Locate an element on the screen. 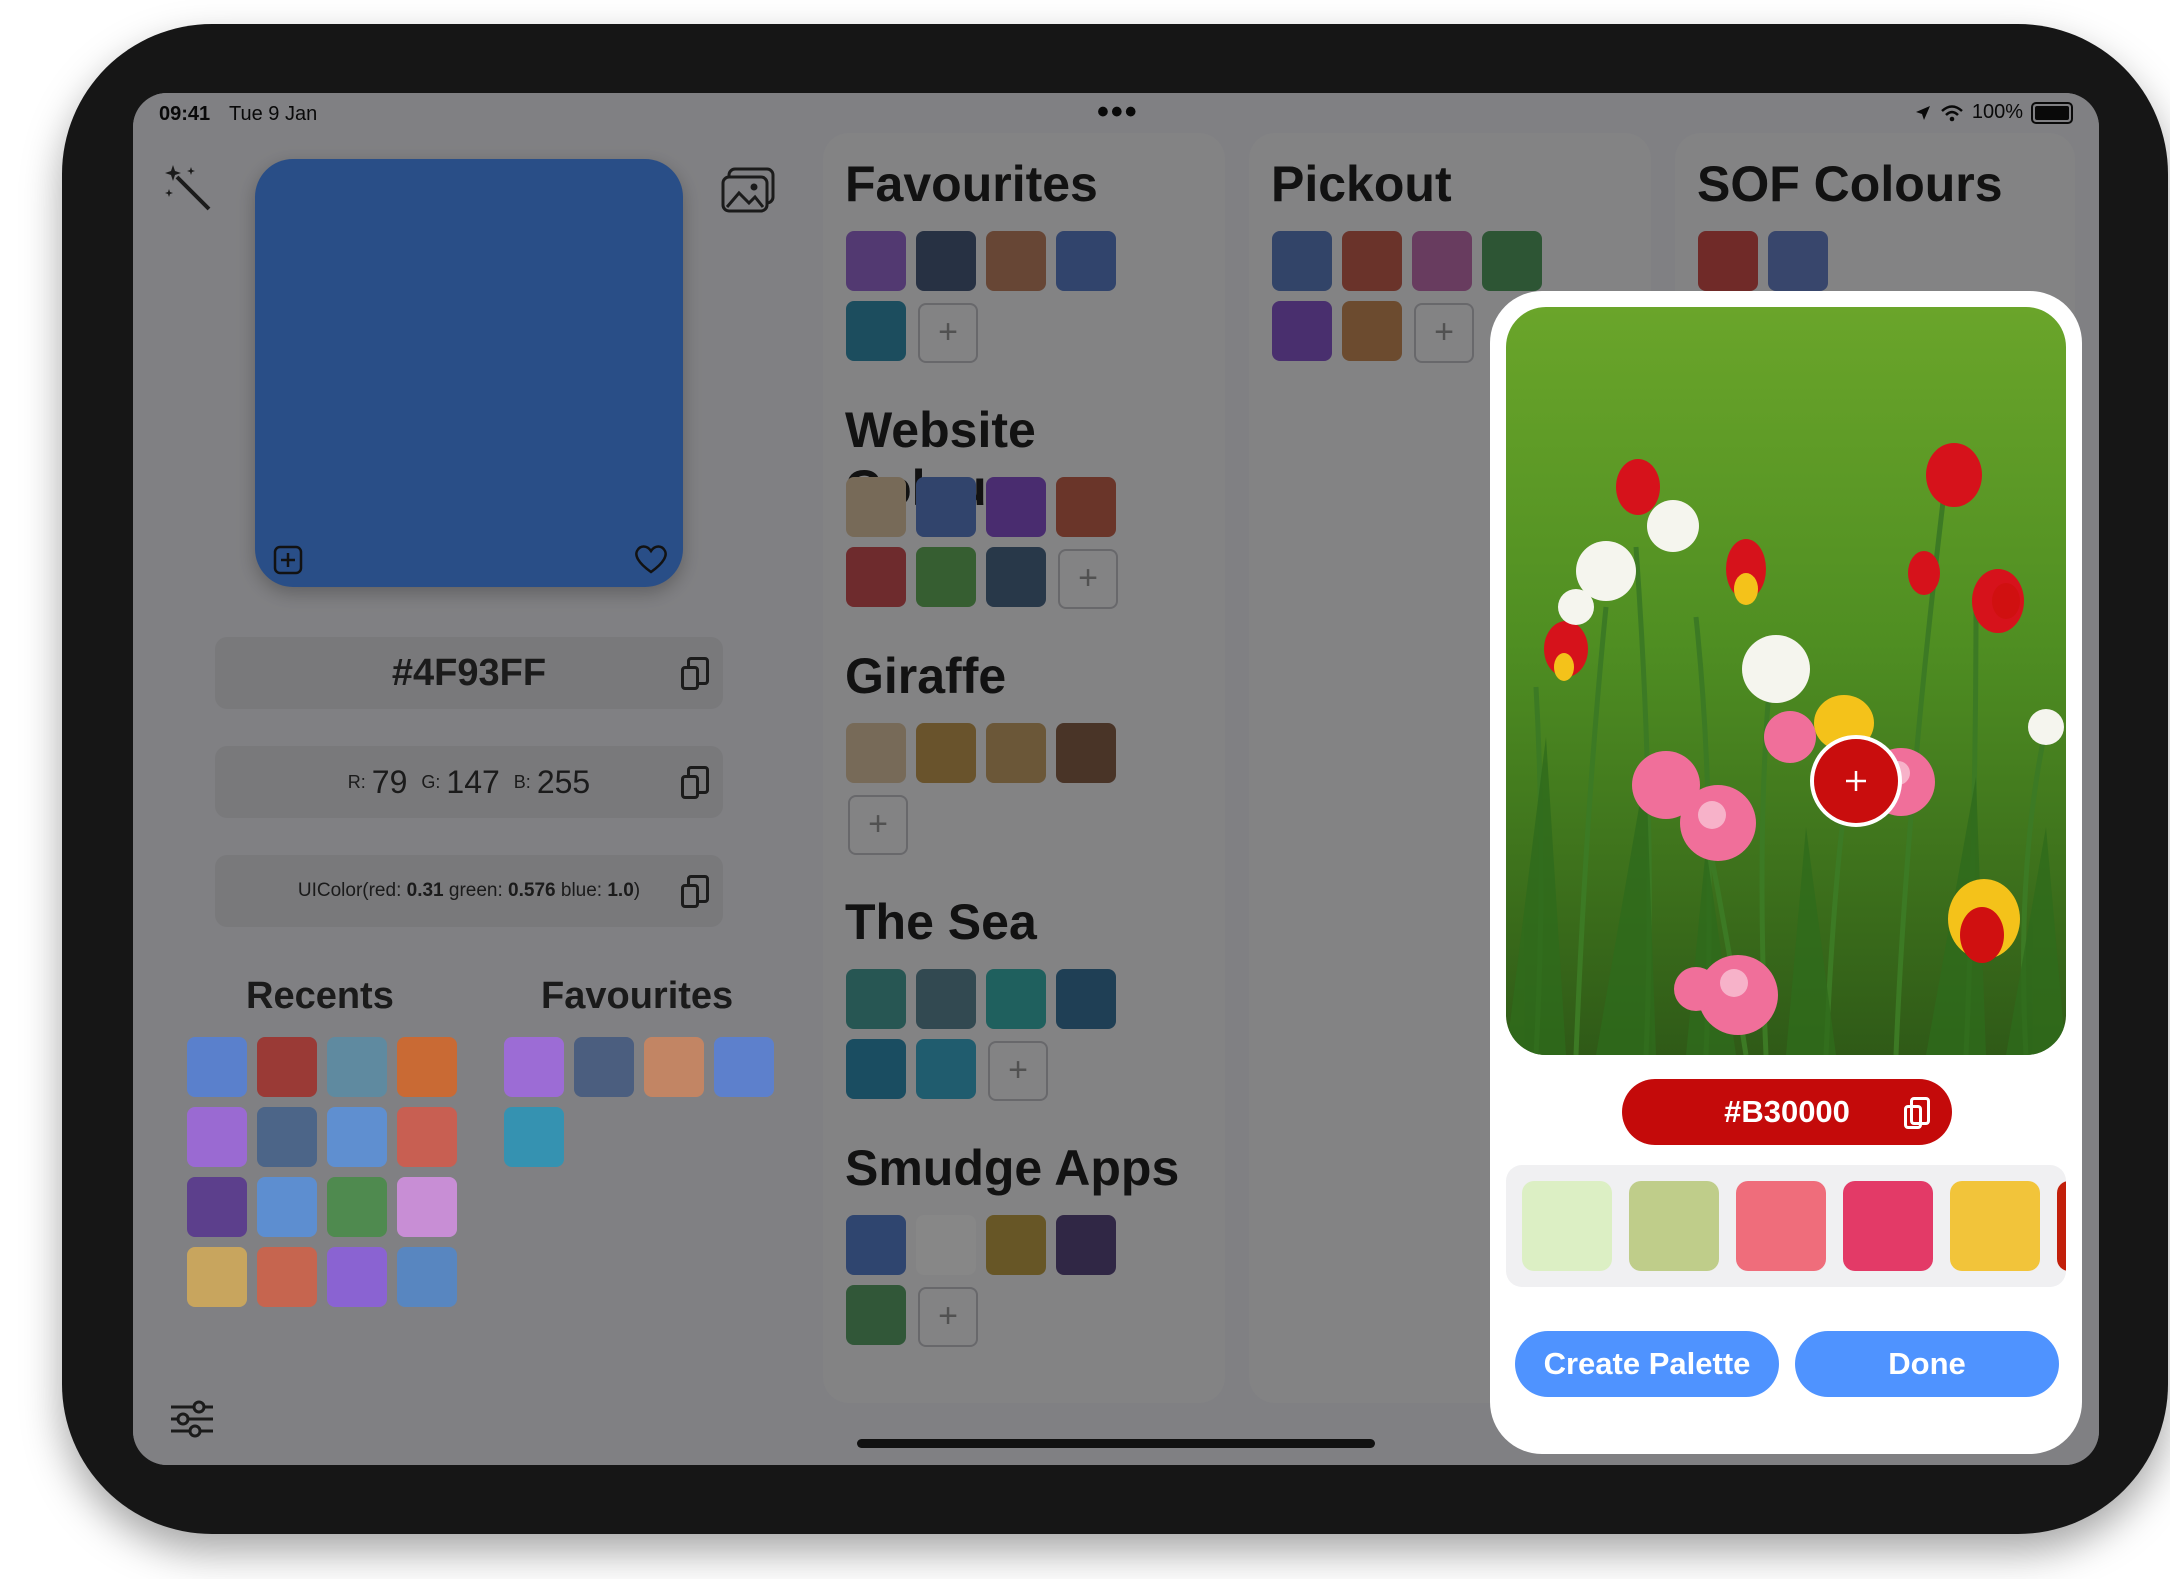 This screenshot has height=1579, width=2170. create-palette-button: Create Palette is located at coordinates (1647, 1364).